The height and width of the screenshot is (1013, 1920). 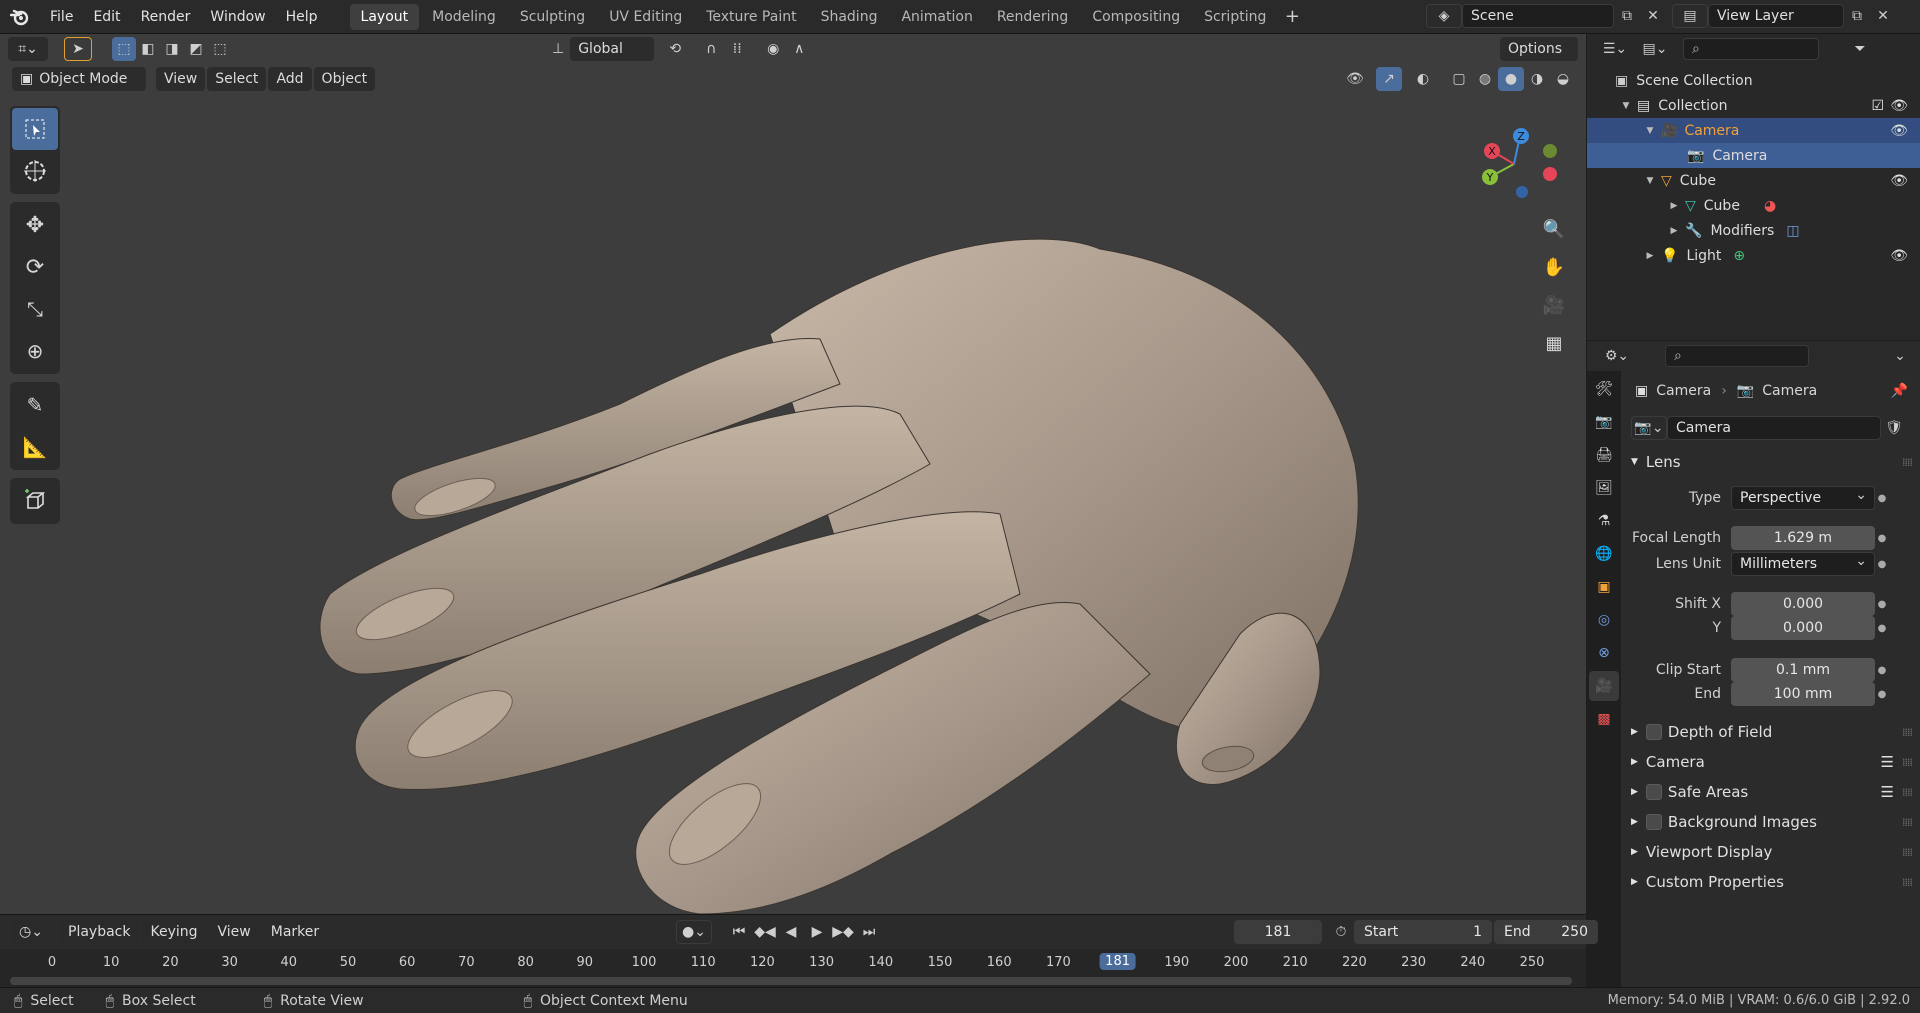 I want to click on tab-rendering: Rendering, so click(x=1033, y=17).